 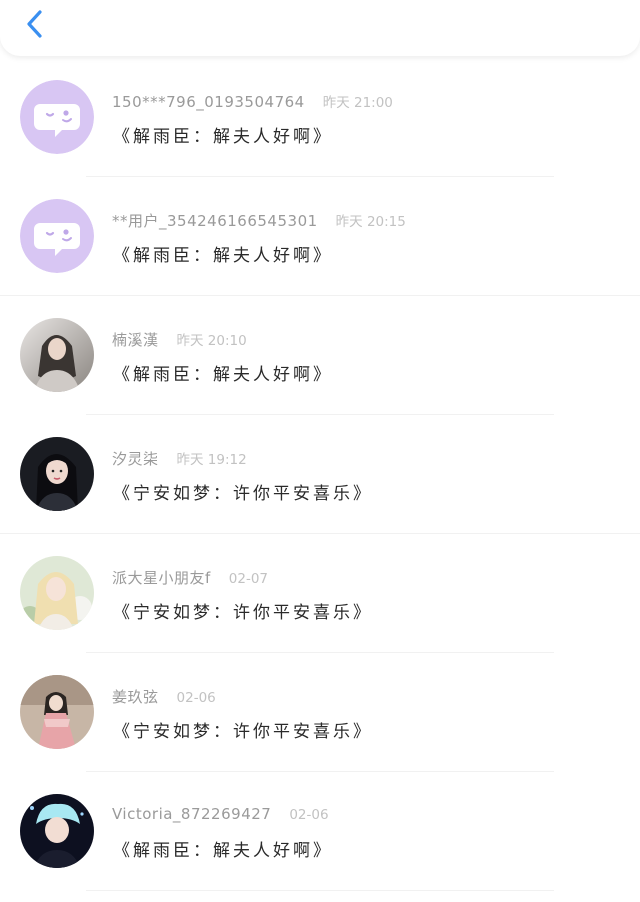 What do you see at coordinates (211, 341) in the screenshot?
I see `timestamp: 昨天 20:10` at bounding box center [211, 341].